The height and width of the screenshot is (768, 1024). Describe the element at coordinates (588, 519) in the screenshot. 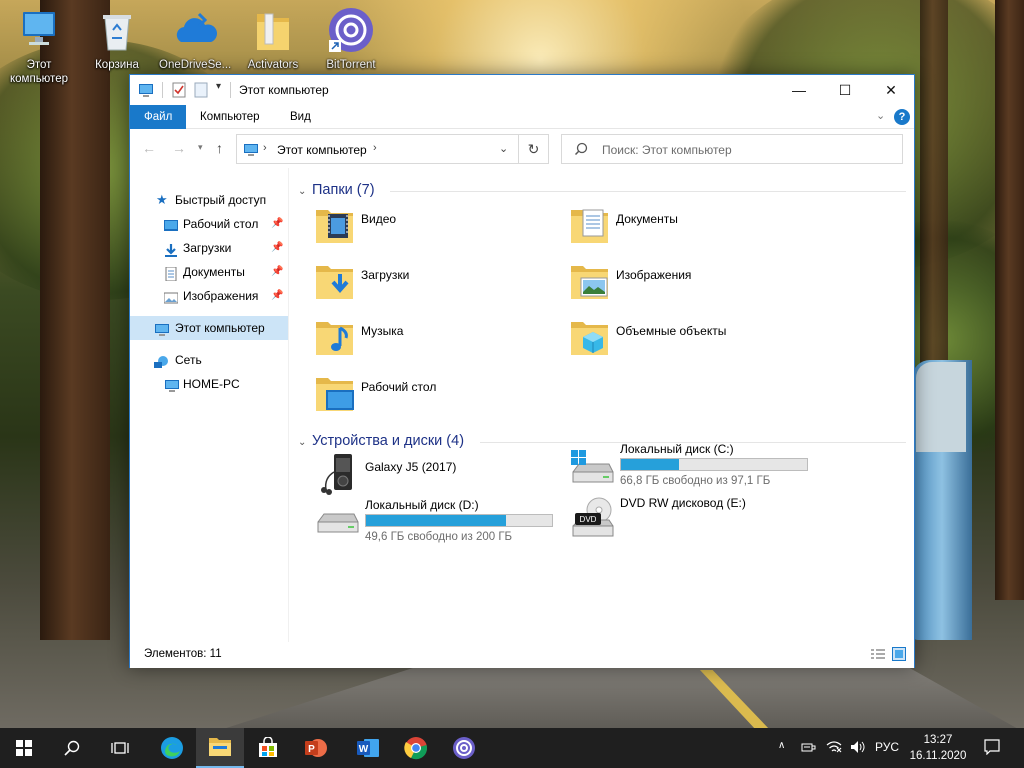

I see `dvd-badge: DVD` at that location.